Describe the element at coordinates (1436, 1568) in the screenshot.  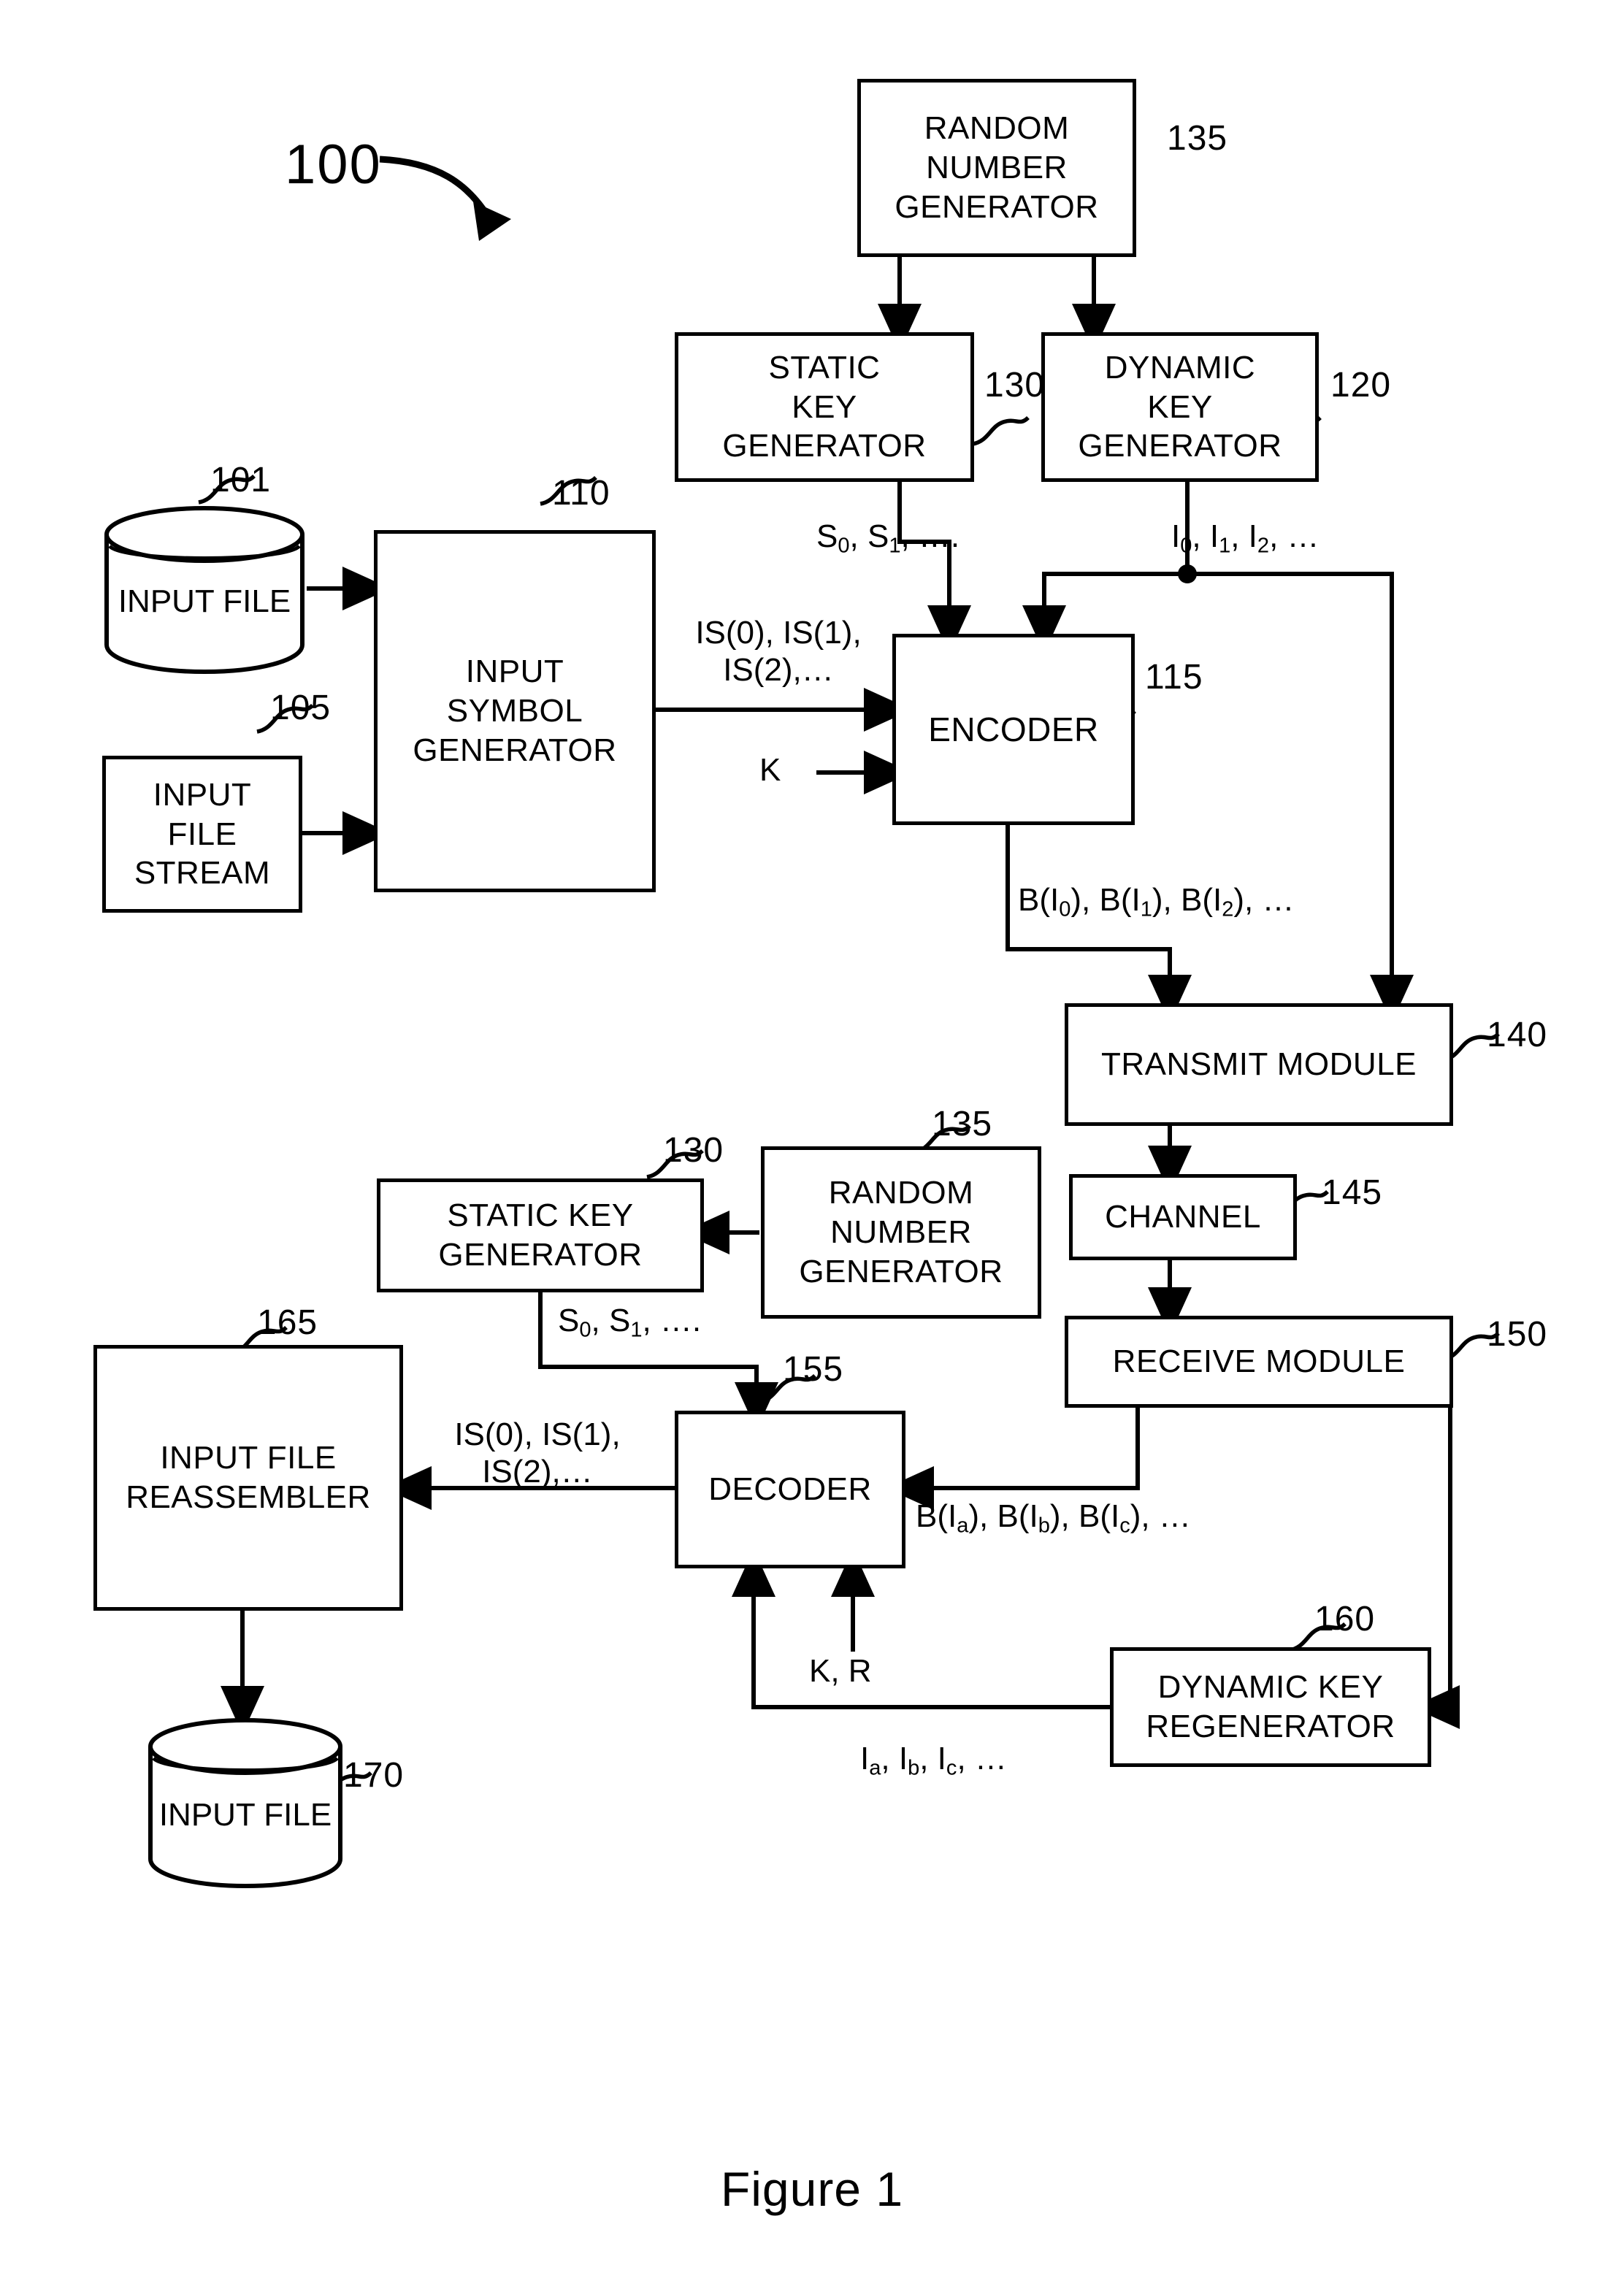
I see `wire-receive-to-regenerator` at that location.